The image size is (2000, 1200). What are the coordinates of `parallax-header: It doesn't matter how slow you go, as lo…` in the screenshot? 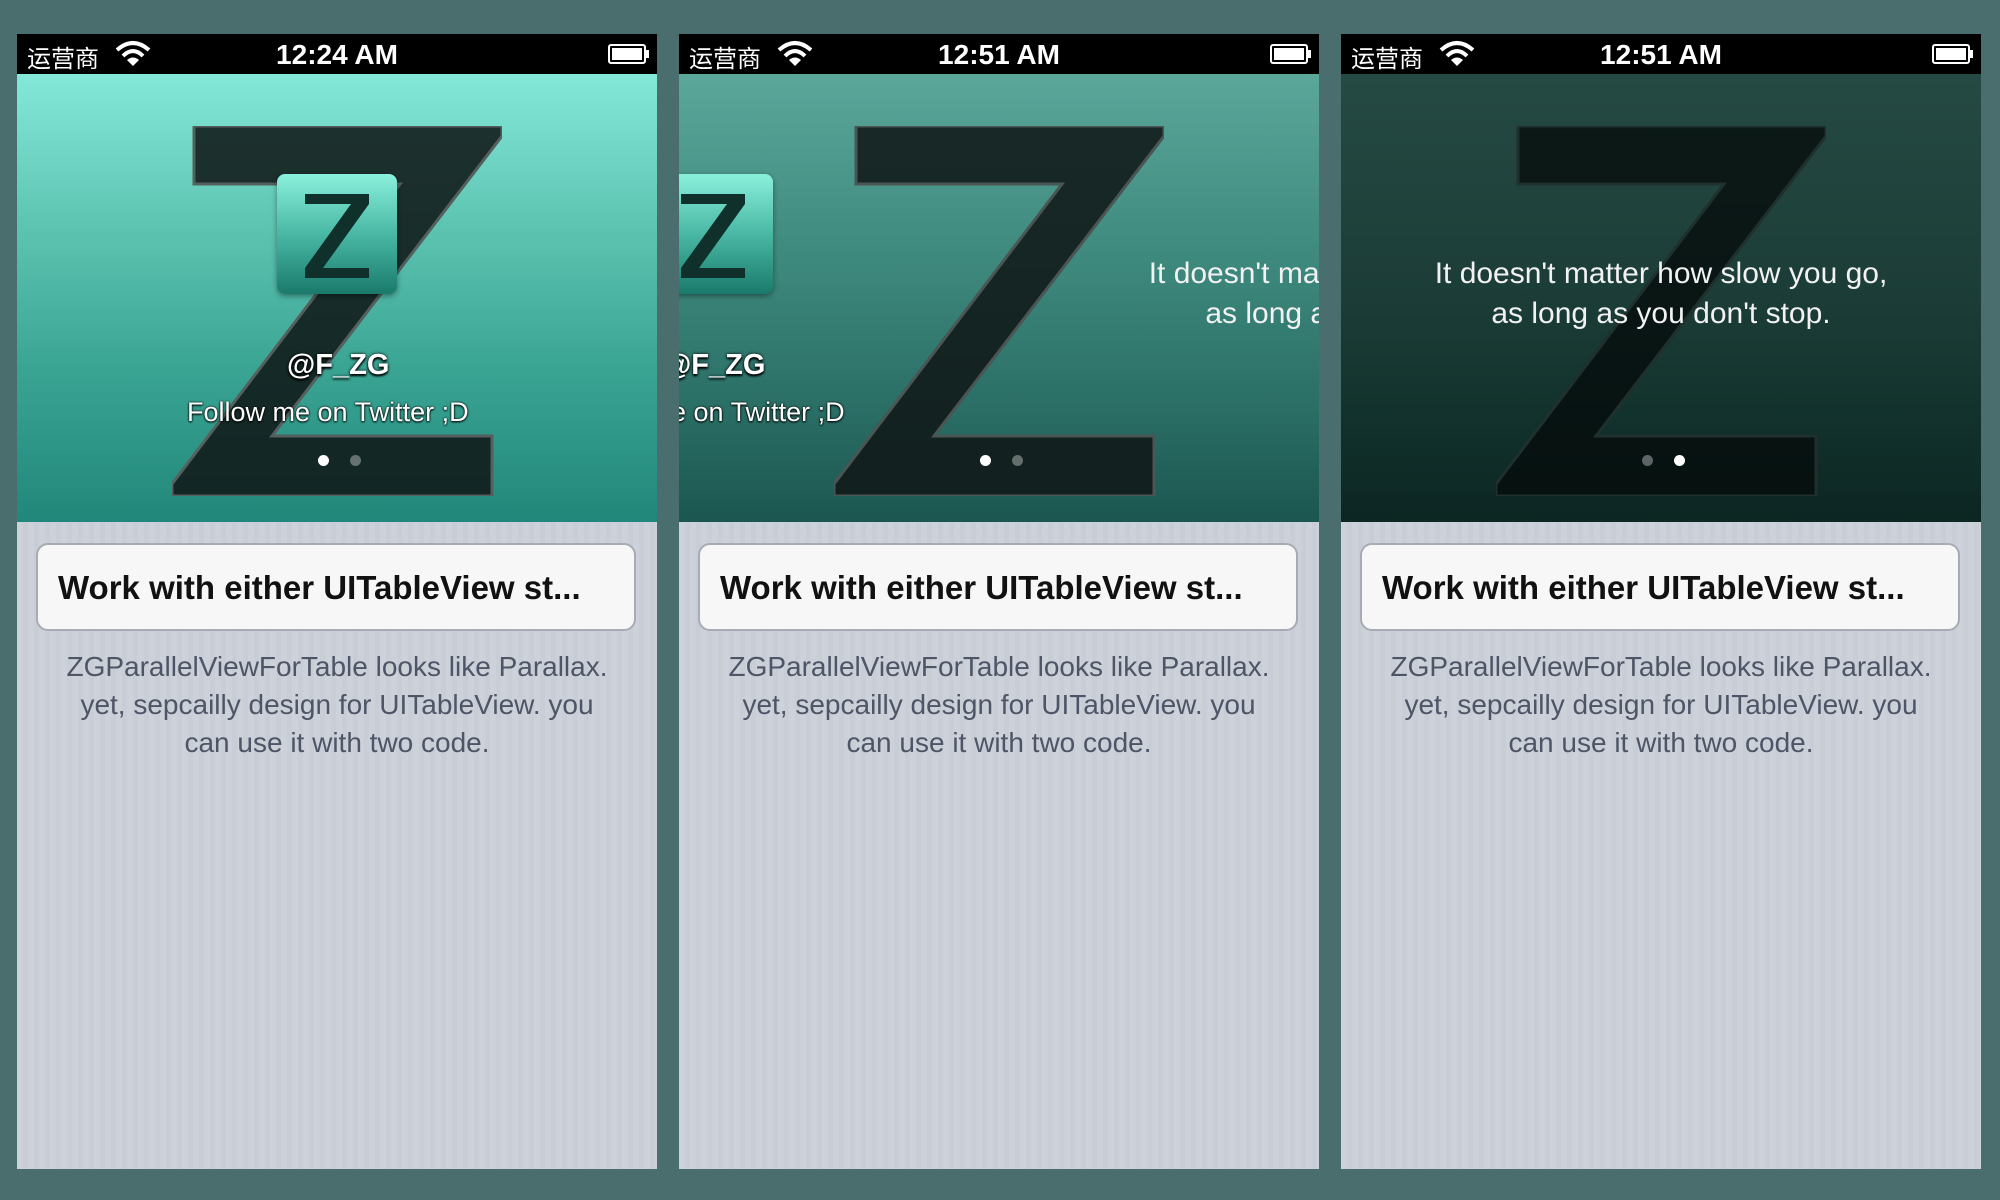 It's located at (1661, 298).